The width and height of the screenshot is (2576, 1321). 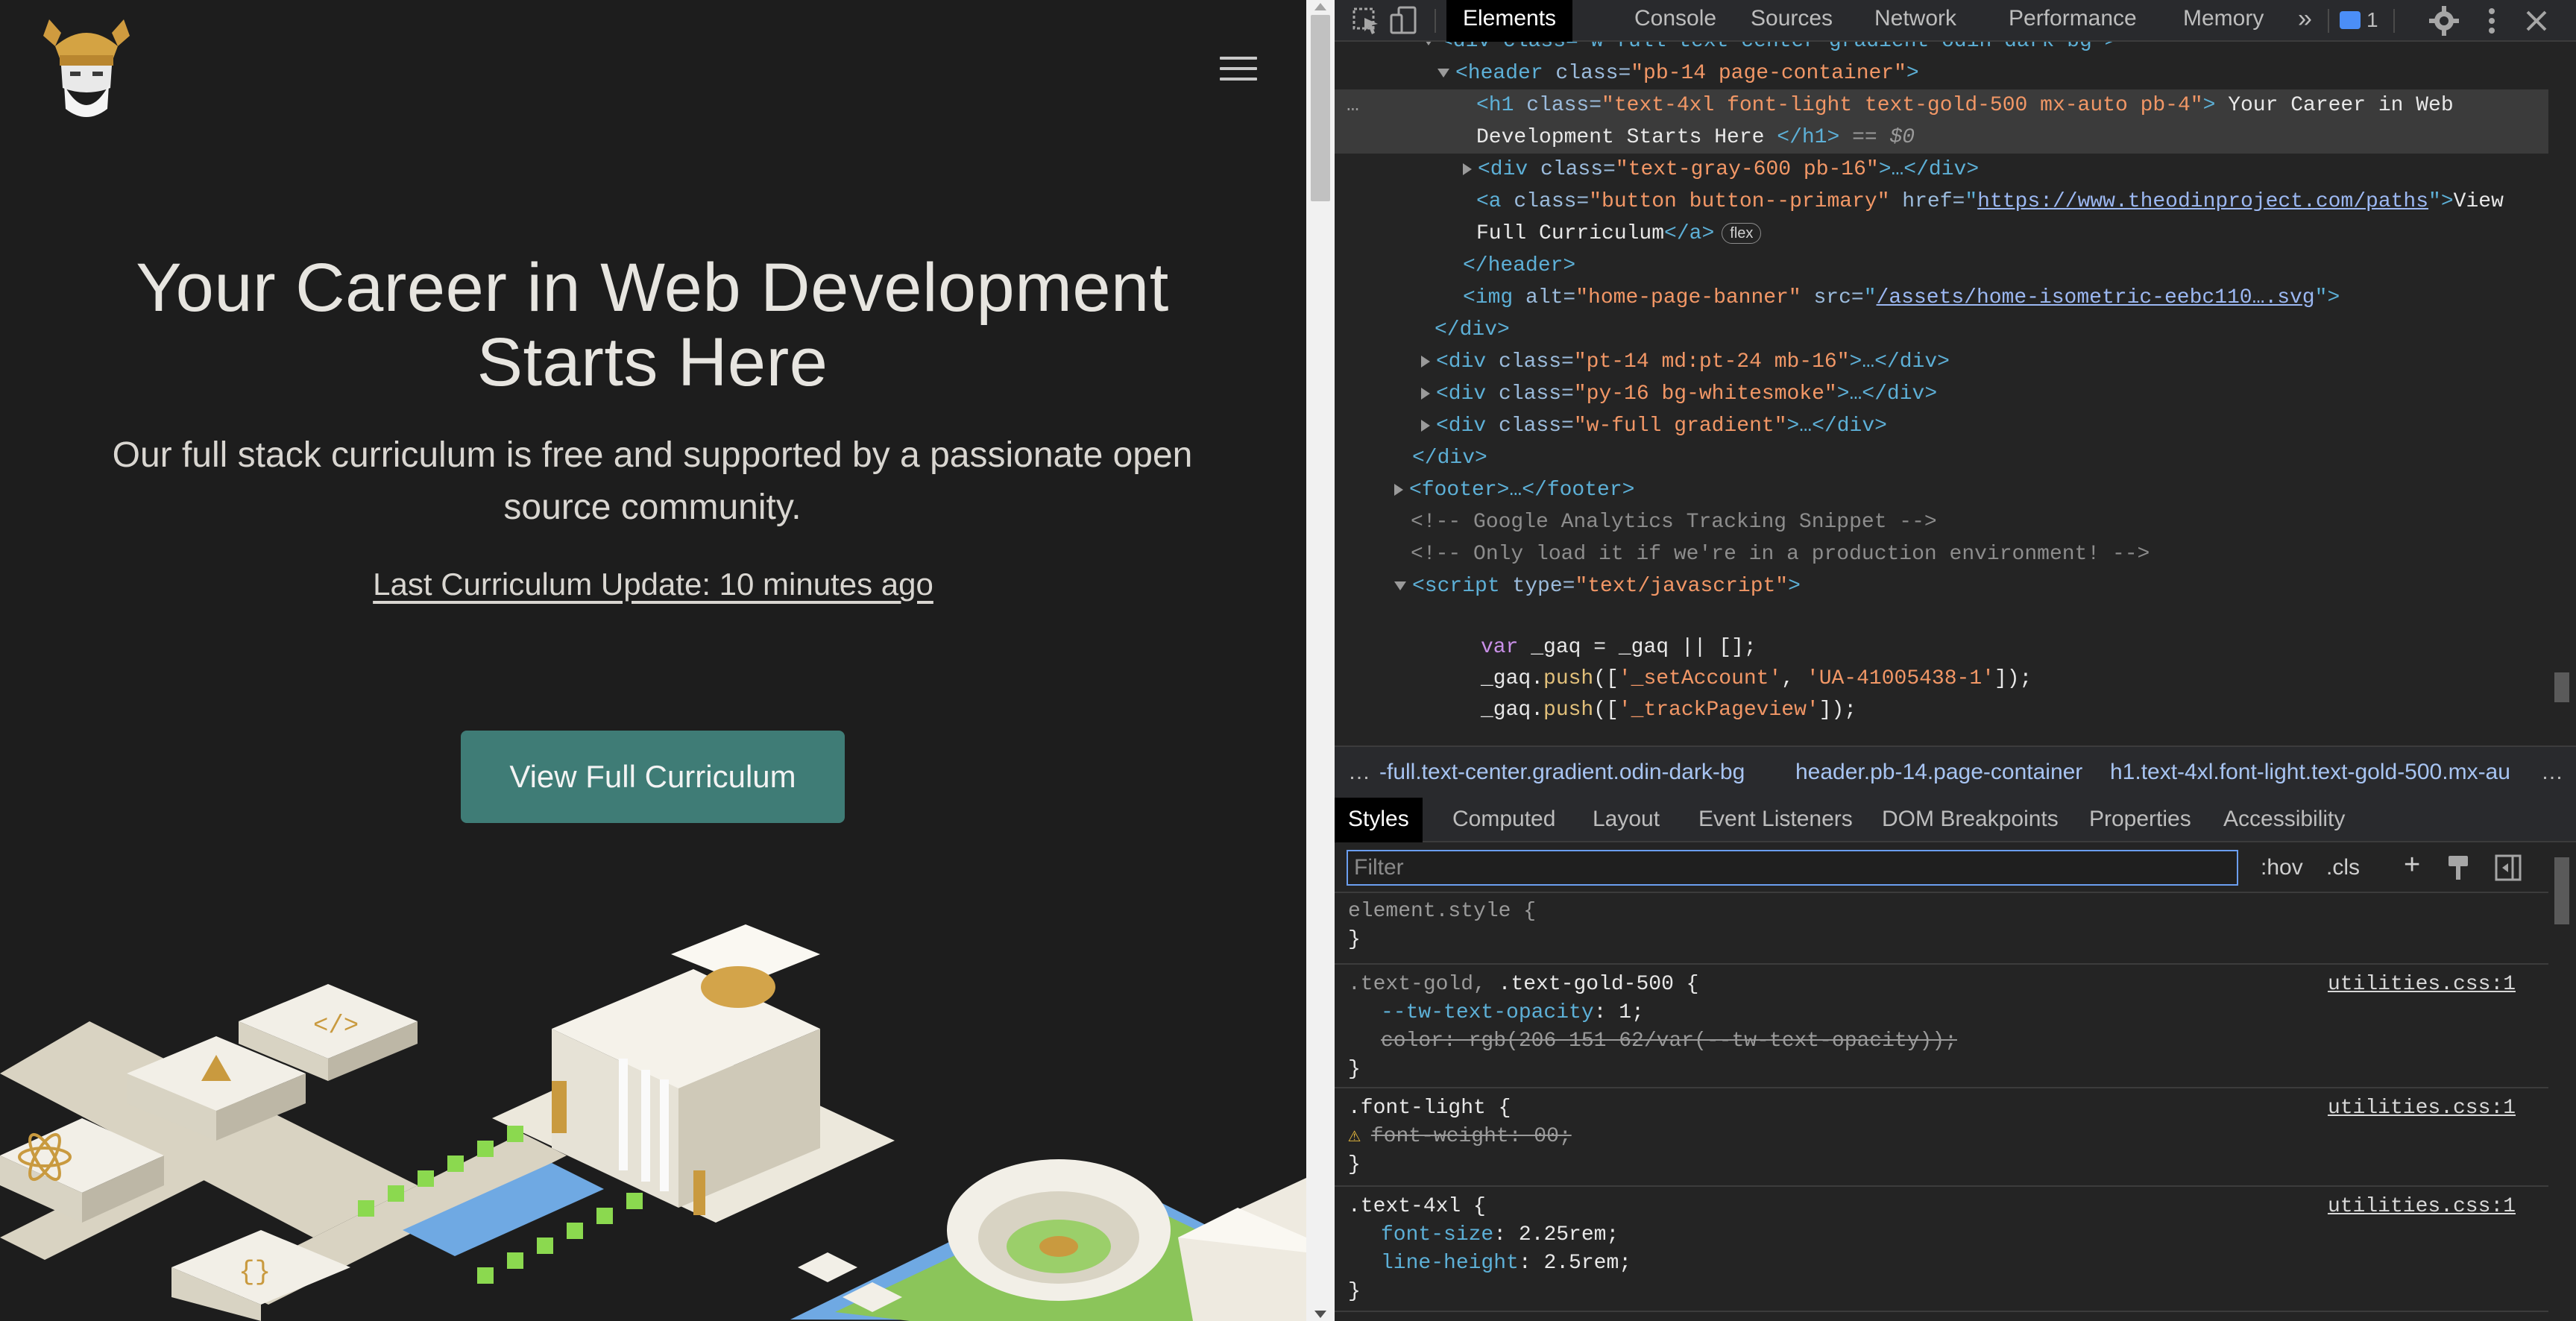 I want to click on tab-event-listeners: Event Listeners, so click(x=1775, y=820).